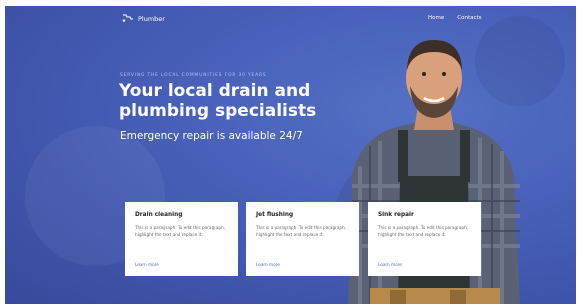 The image size is (584, 305). Describe the element at coordinates (275, 215) in the screenshot. I see `card-title: Jet flushing` at that location.